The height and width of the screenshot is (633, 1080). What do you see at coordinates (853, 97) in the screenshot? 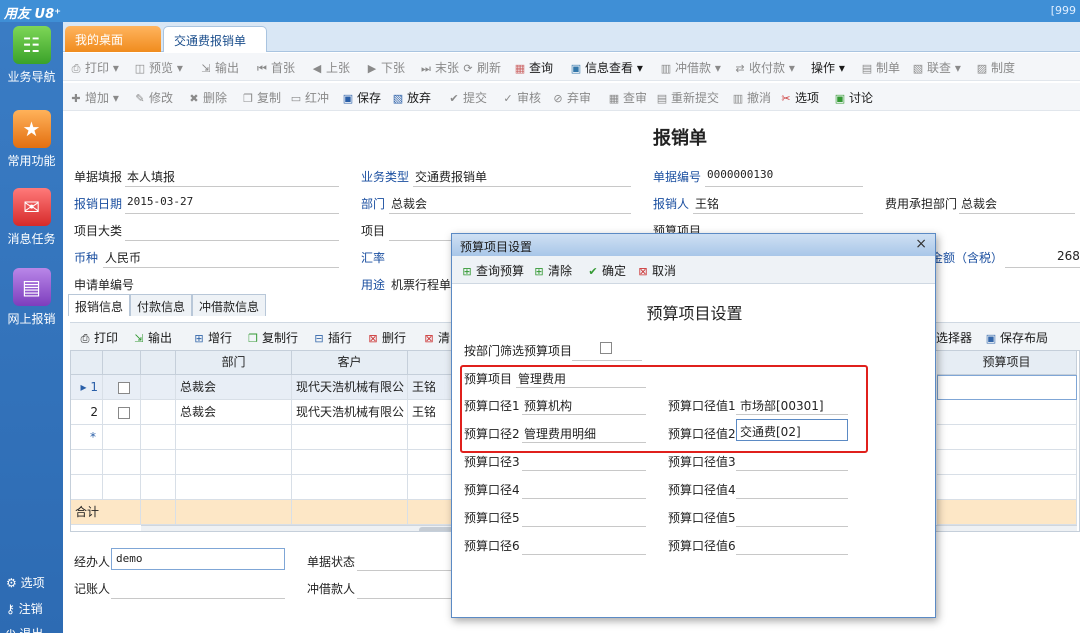
I see `discuss-button: ▣ 讨论` at bounding box center [853, 97].